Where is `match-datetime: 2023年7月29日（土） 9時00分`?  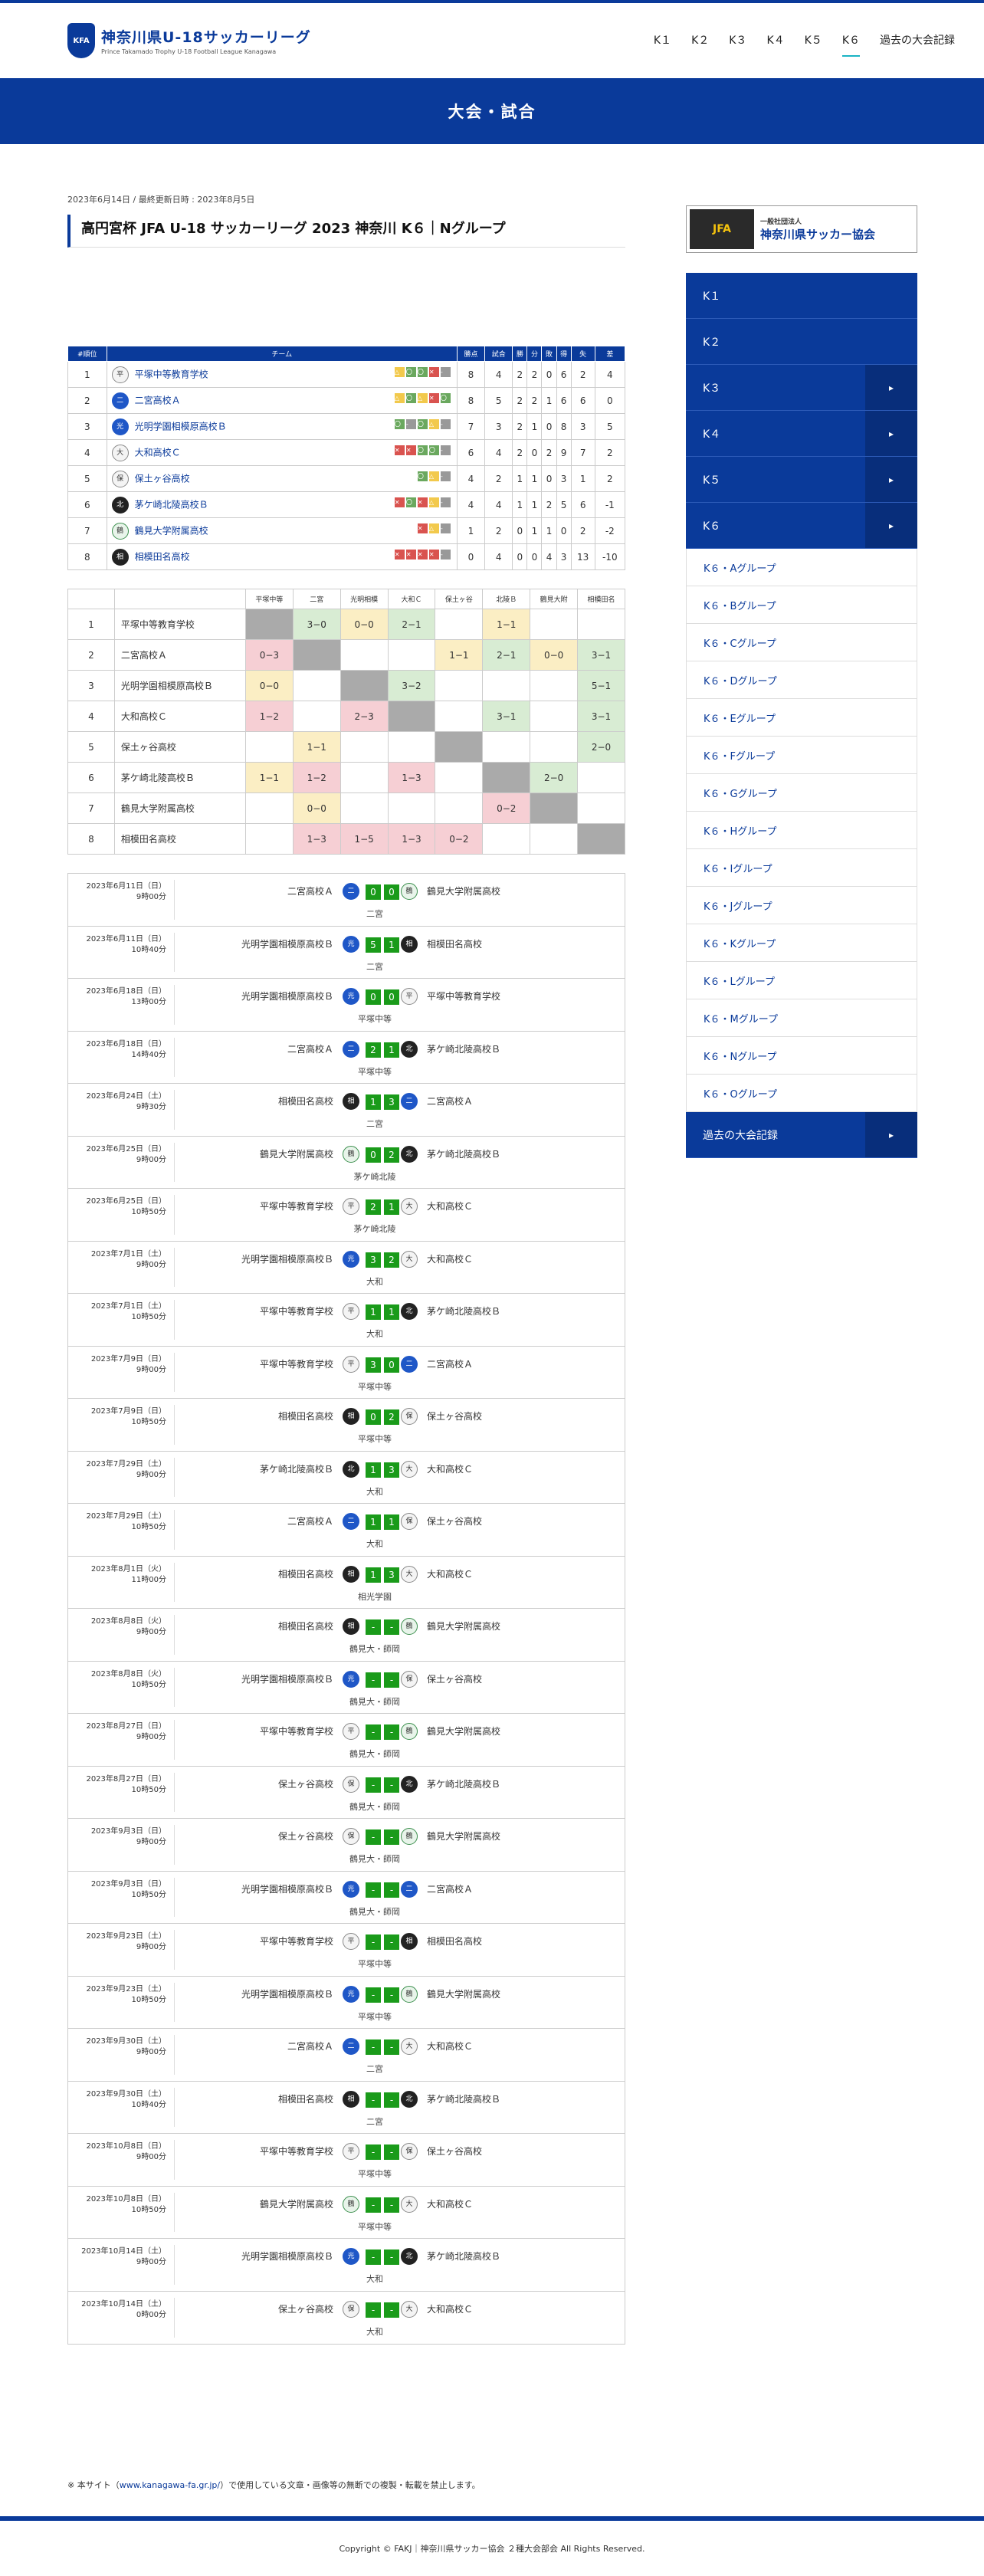 match-datetime: 2023年7月29日（土） 9時00分 is located at coordinates (120, 1470).